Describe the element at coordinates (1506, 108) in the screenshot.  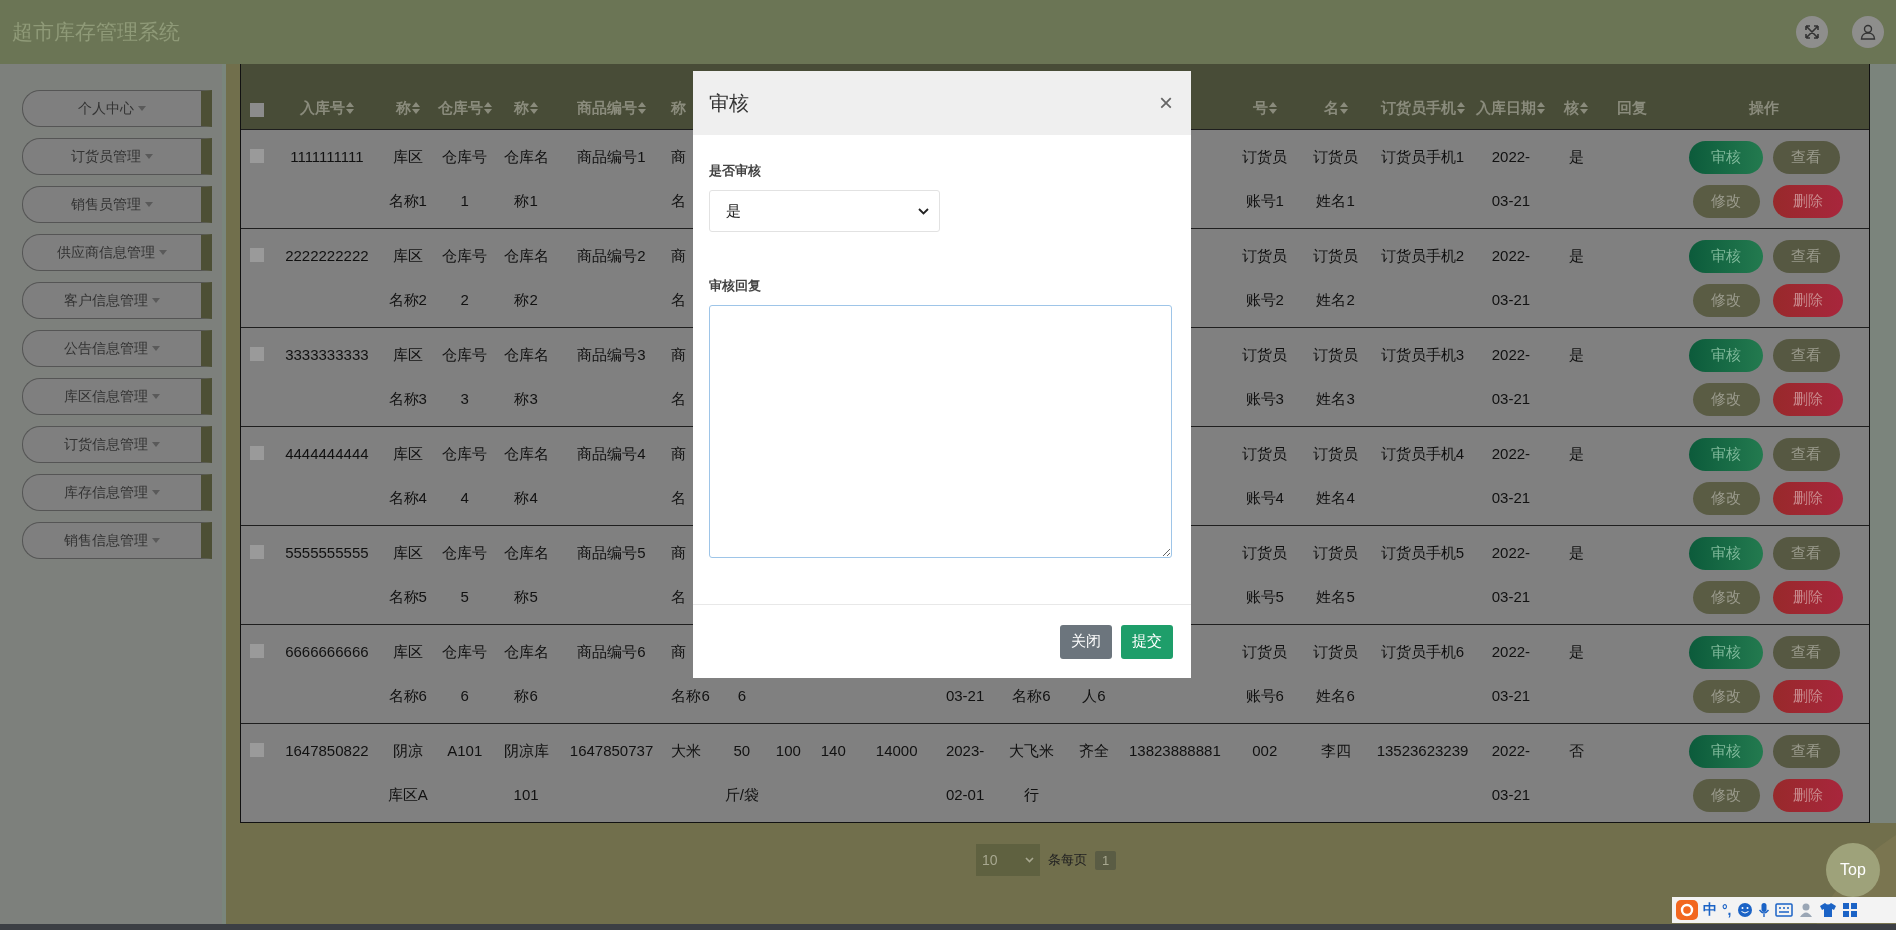
I see `column-header: 入库日期` at that location.